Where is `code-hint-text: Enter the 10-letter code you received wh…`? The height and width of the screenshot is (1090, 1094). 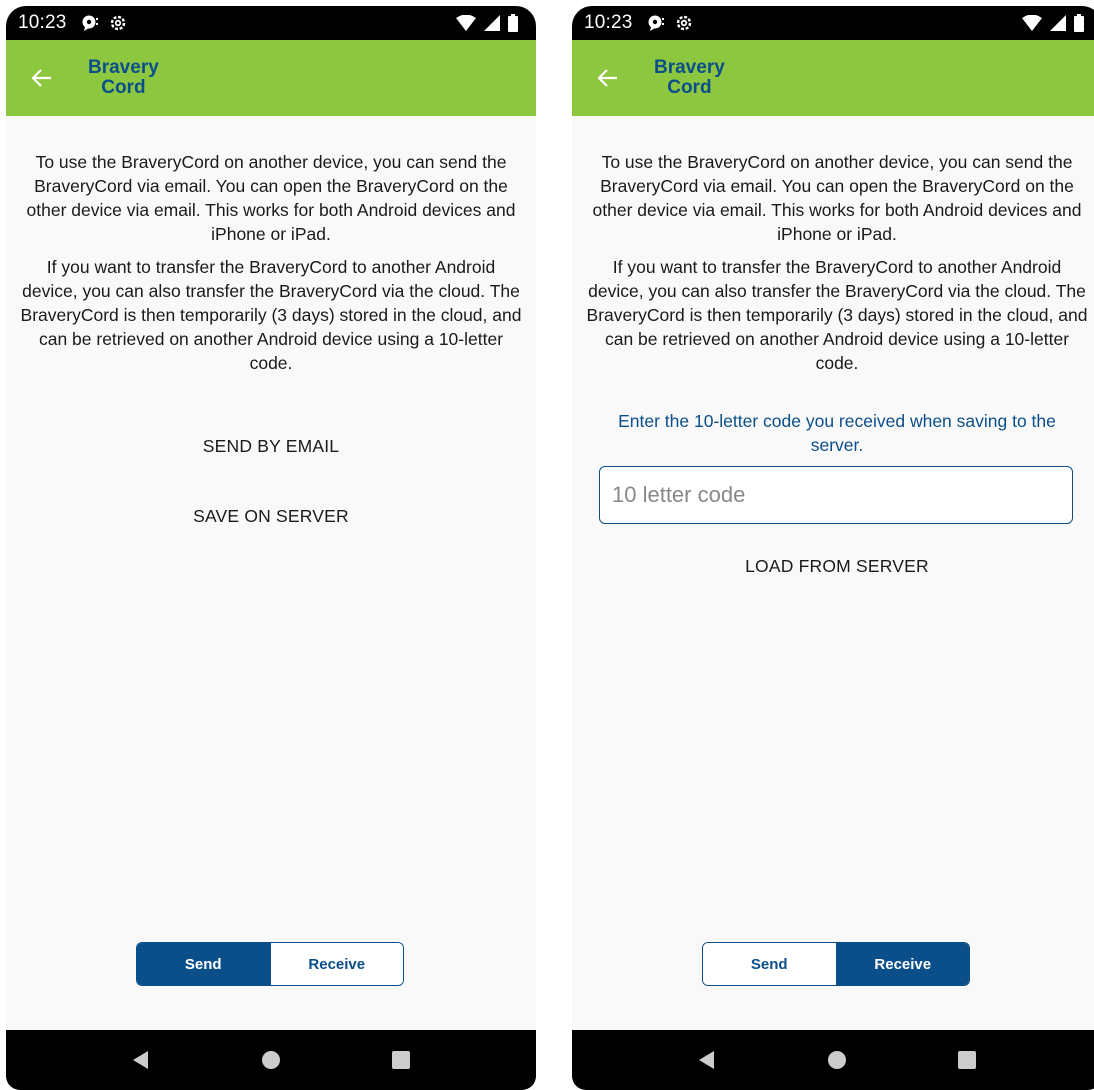 code-hint-text: Enter the 10-letter code you received wh… is located at coordinates (837, 433).